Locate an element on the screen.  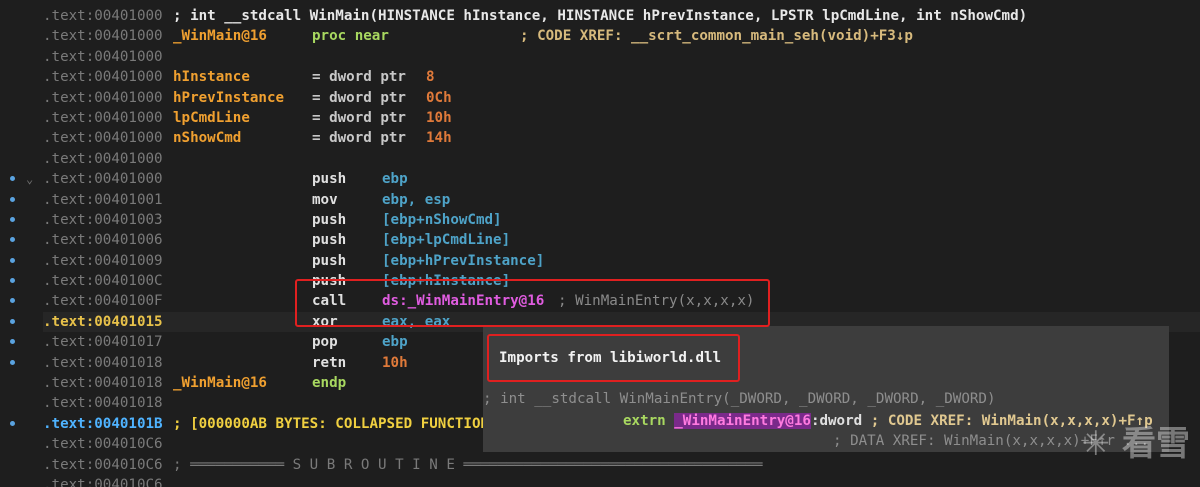
operand: [ebp+lpCmdLine] is located at coordinates (446, 240).